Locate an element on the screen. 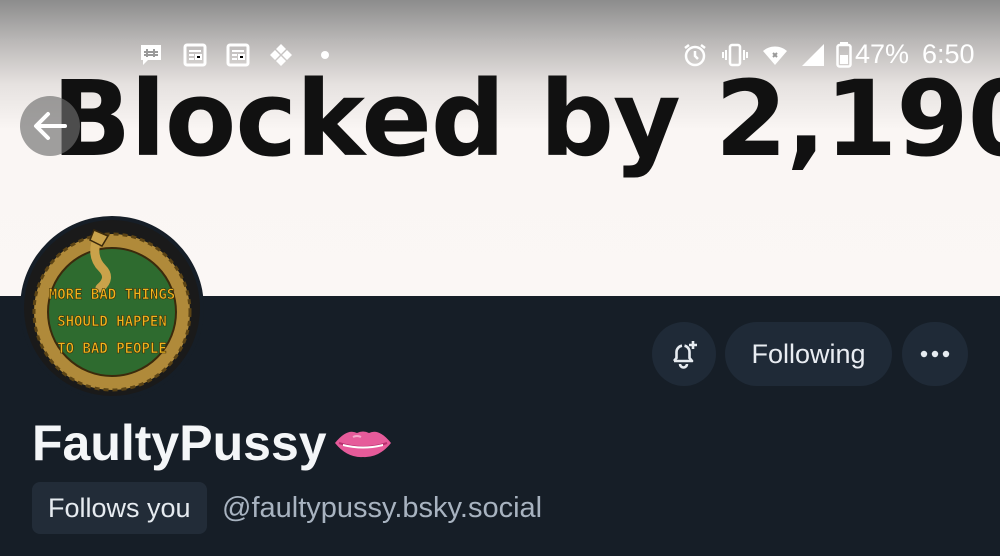  bell-plus-icon is located at coordinates (685, 355).